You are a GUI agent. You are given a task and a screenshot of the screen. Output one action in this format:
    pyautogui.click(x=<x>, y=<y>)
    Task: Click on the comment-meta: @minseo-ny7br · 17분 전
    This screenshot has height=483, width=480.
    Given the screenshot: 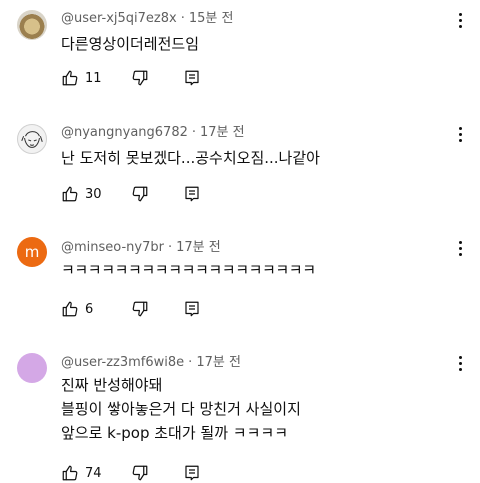 What is the action you would take?
    pyautogui.click(x=141, y=247)
    